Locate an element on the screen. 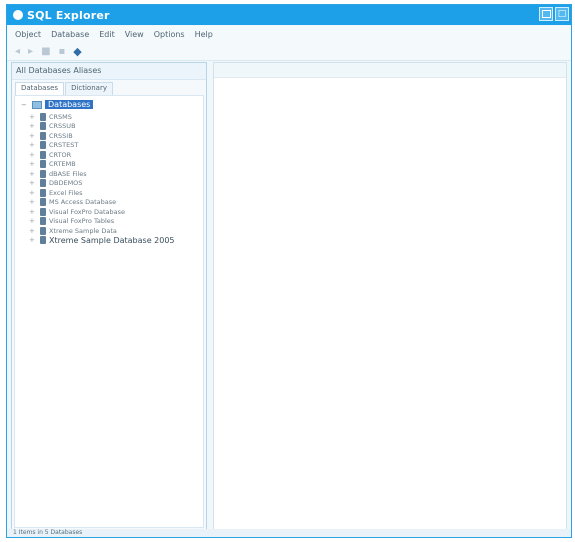 Image resolution: width=575 pixels, height=542 pixels. tree-item-label: Xtreme Sample Database 2005 is located at coordinates (112, 240).